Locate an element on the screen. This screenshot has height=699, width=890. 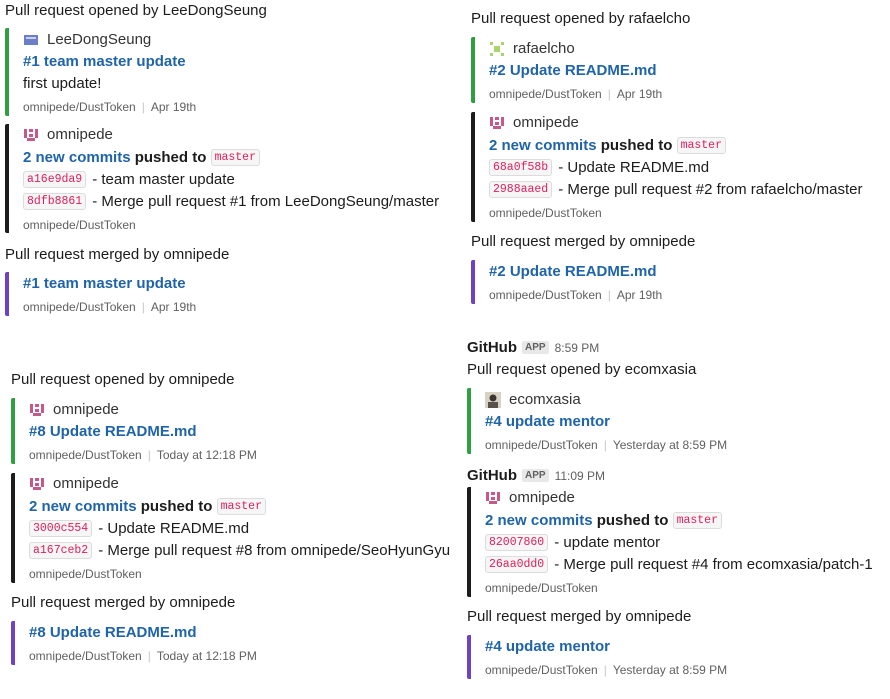
commit-sha: 26aa0dd0 is located at coordinates (517, 564).